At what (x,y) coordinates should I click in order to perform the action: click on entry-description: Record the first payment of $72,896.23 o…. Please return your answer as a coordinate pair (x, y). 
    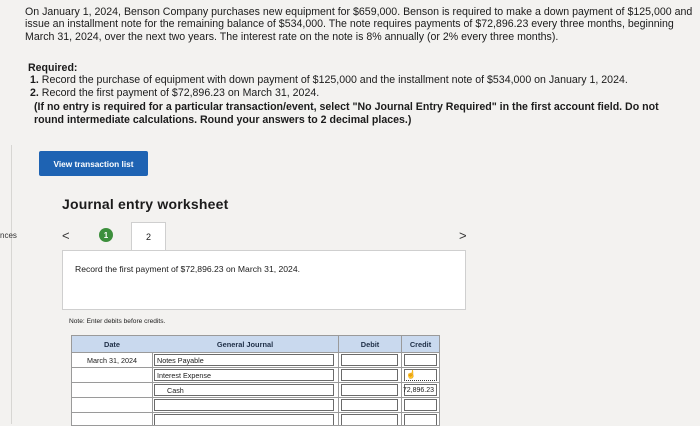
    Looking at the image, I should click on (188, 269).